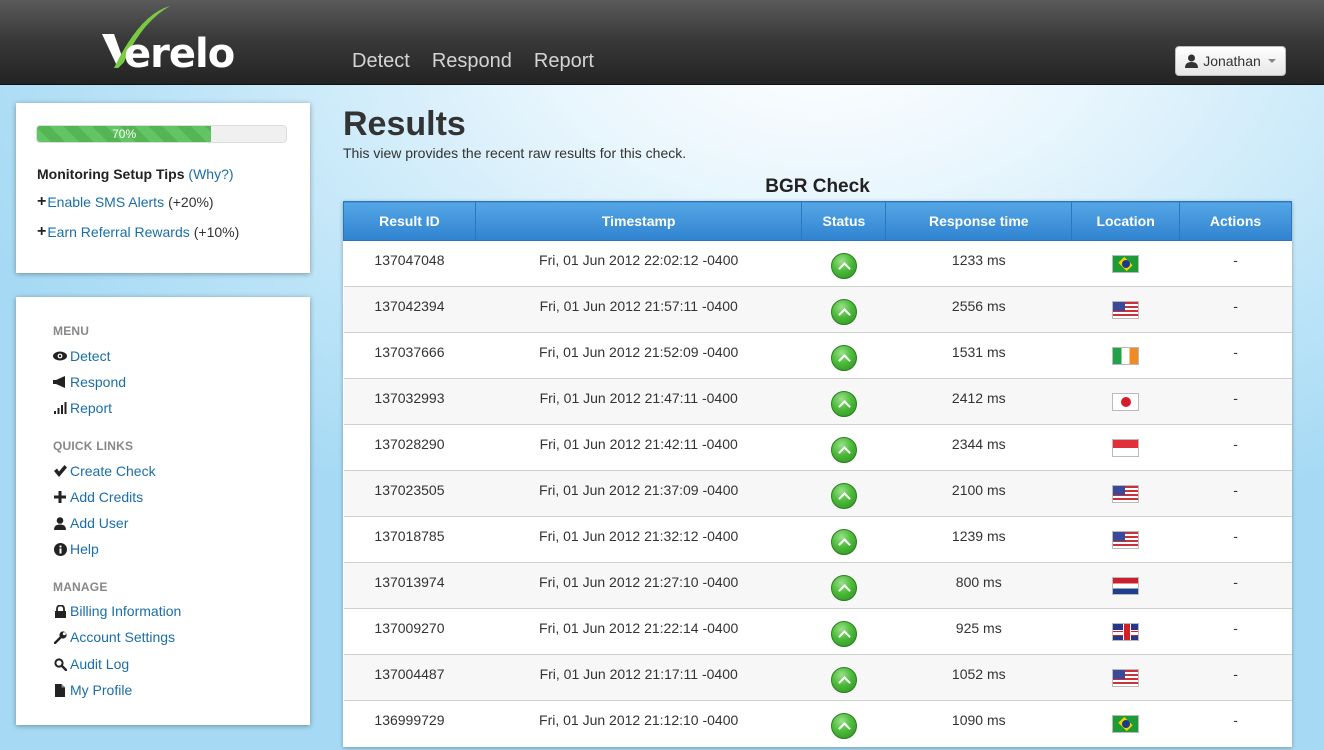 This screenshot has width=1324, height=750. What do you see at coordinates (117, 611) in the screenshot?
I see `sidebar-item-billing-information: Billing Information` at bounding box center [117, 611].